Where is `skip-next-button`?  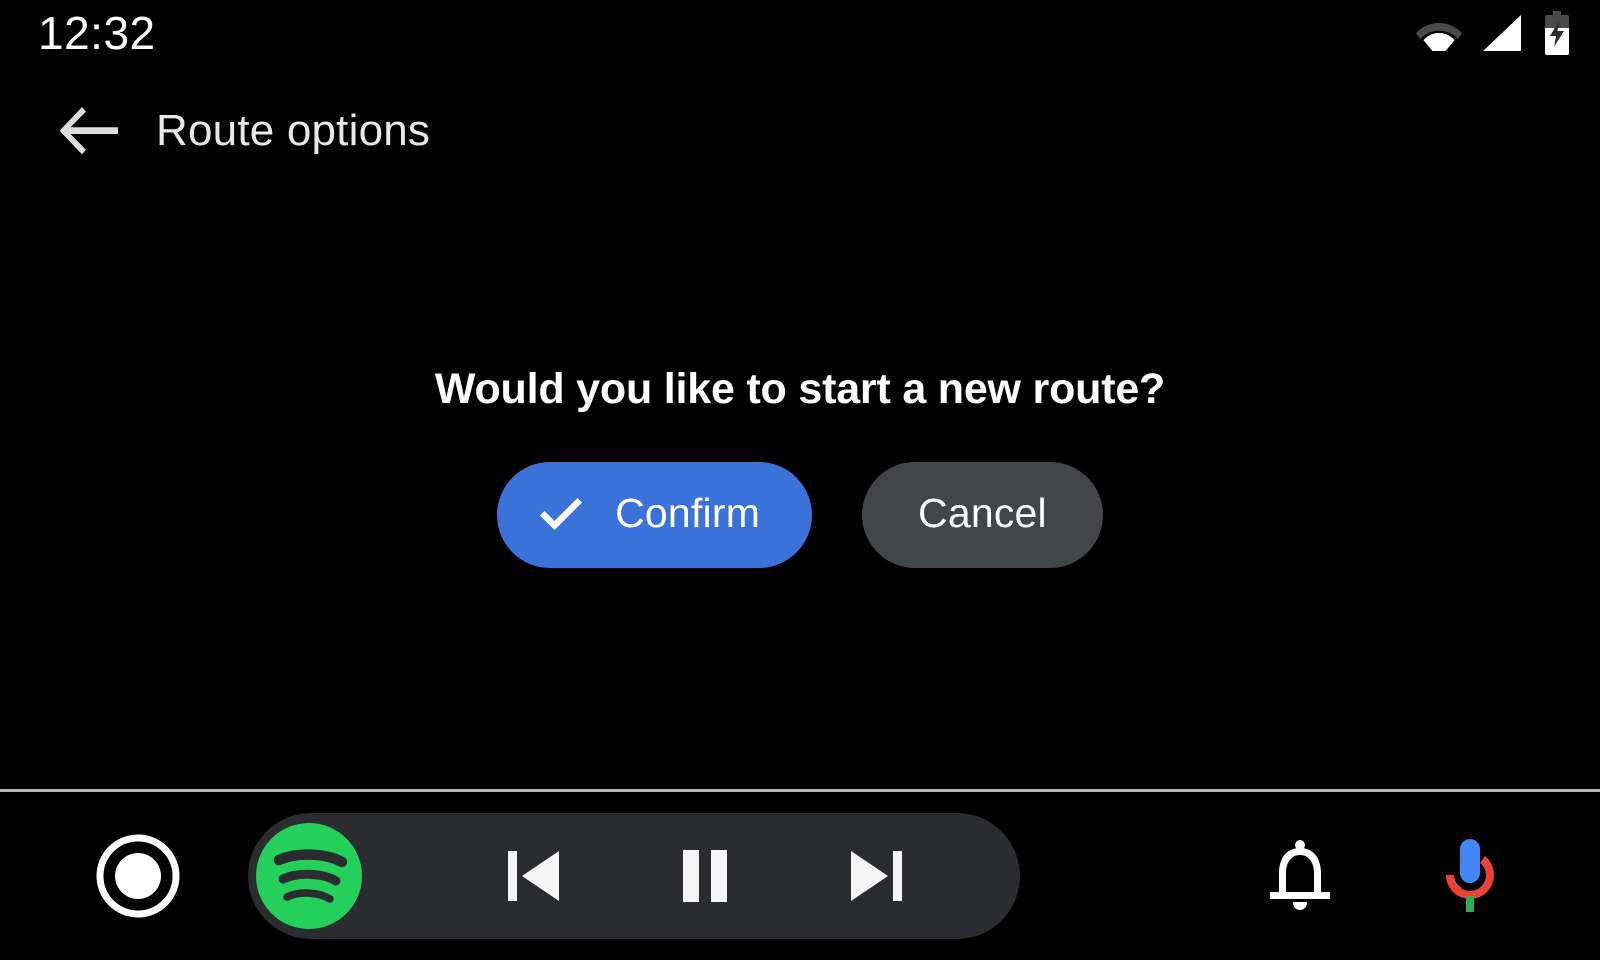
skip-next-button is located at coordinates (876, 876).